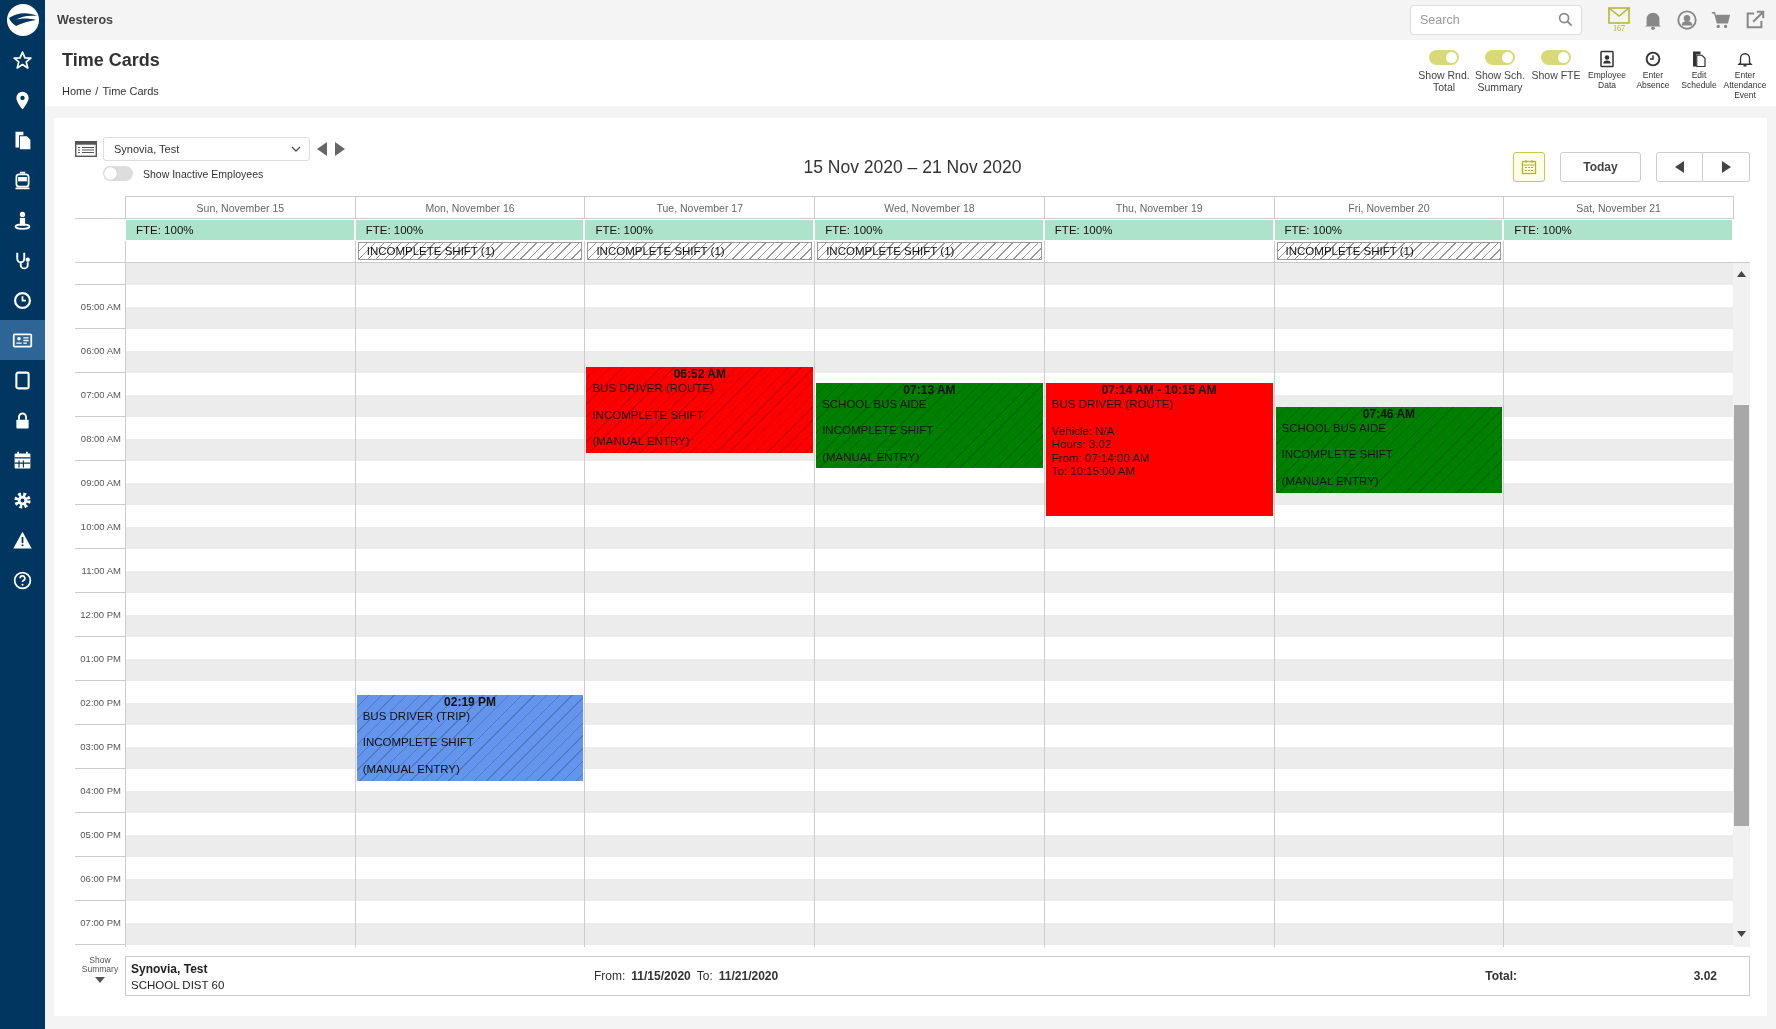  I want to click on show-summary-toggle: Show Summary, so click(100, 976).